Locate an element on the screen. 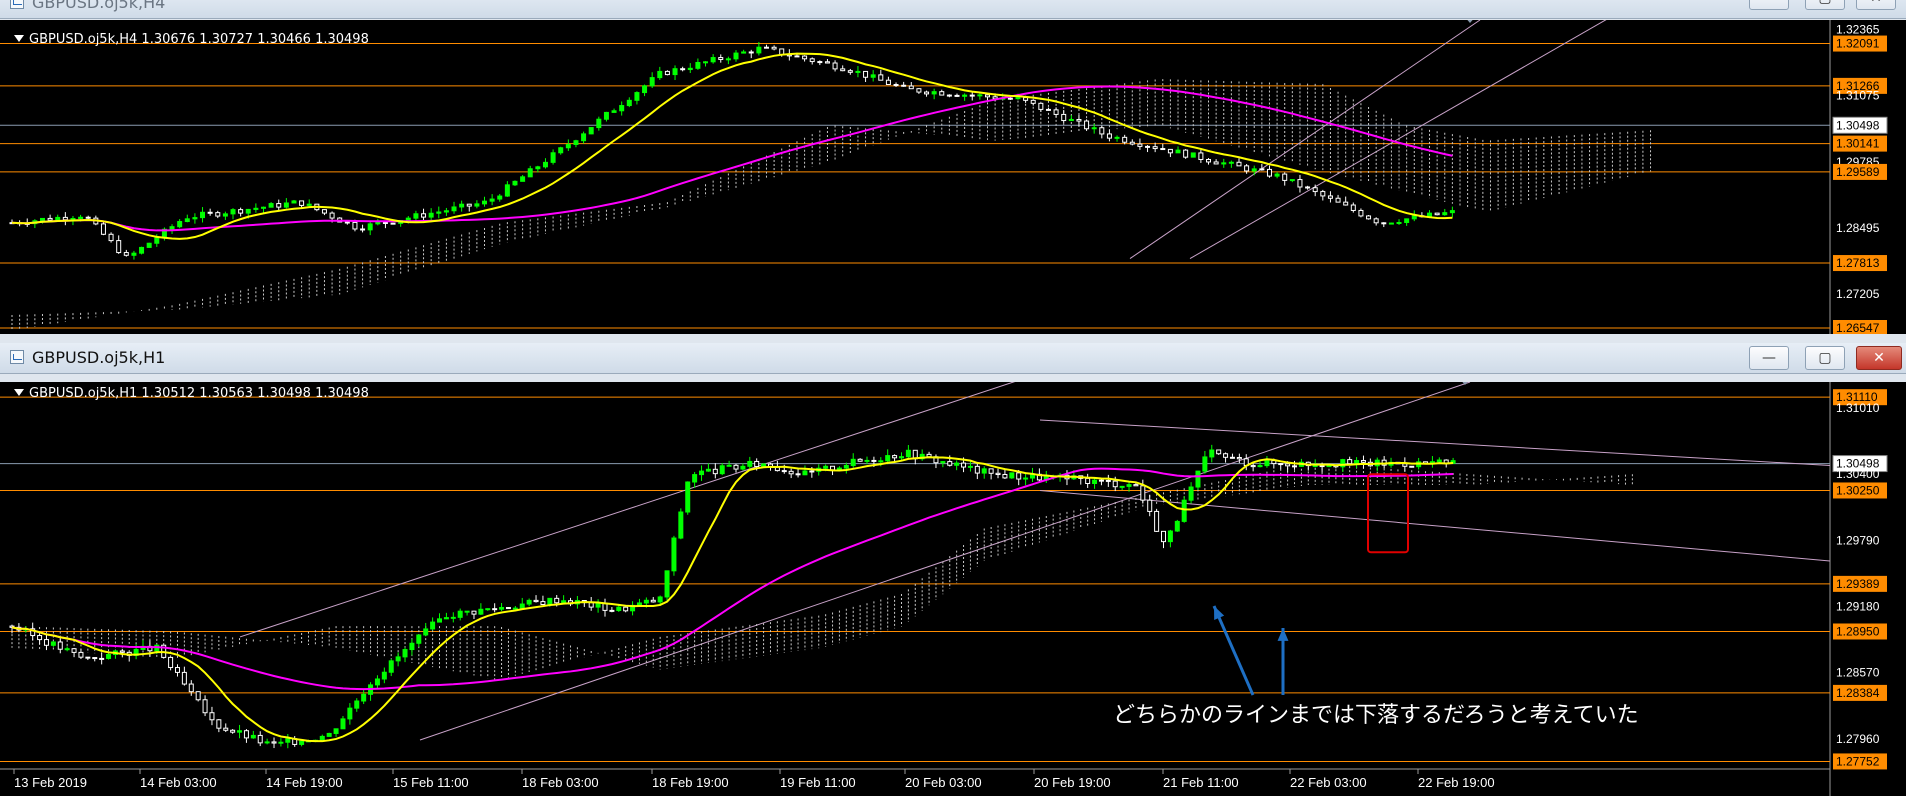 The width and height of the screenshot is (1906, 796). h4-titlebar: GBPUSD.oj5k,H4 — ▢ ✕ is located at coordinates (953, 9).